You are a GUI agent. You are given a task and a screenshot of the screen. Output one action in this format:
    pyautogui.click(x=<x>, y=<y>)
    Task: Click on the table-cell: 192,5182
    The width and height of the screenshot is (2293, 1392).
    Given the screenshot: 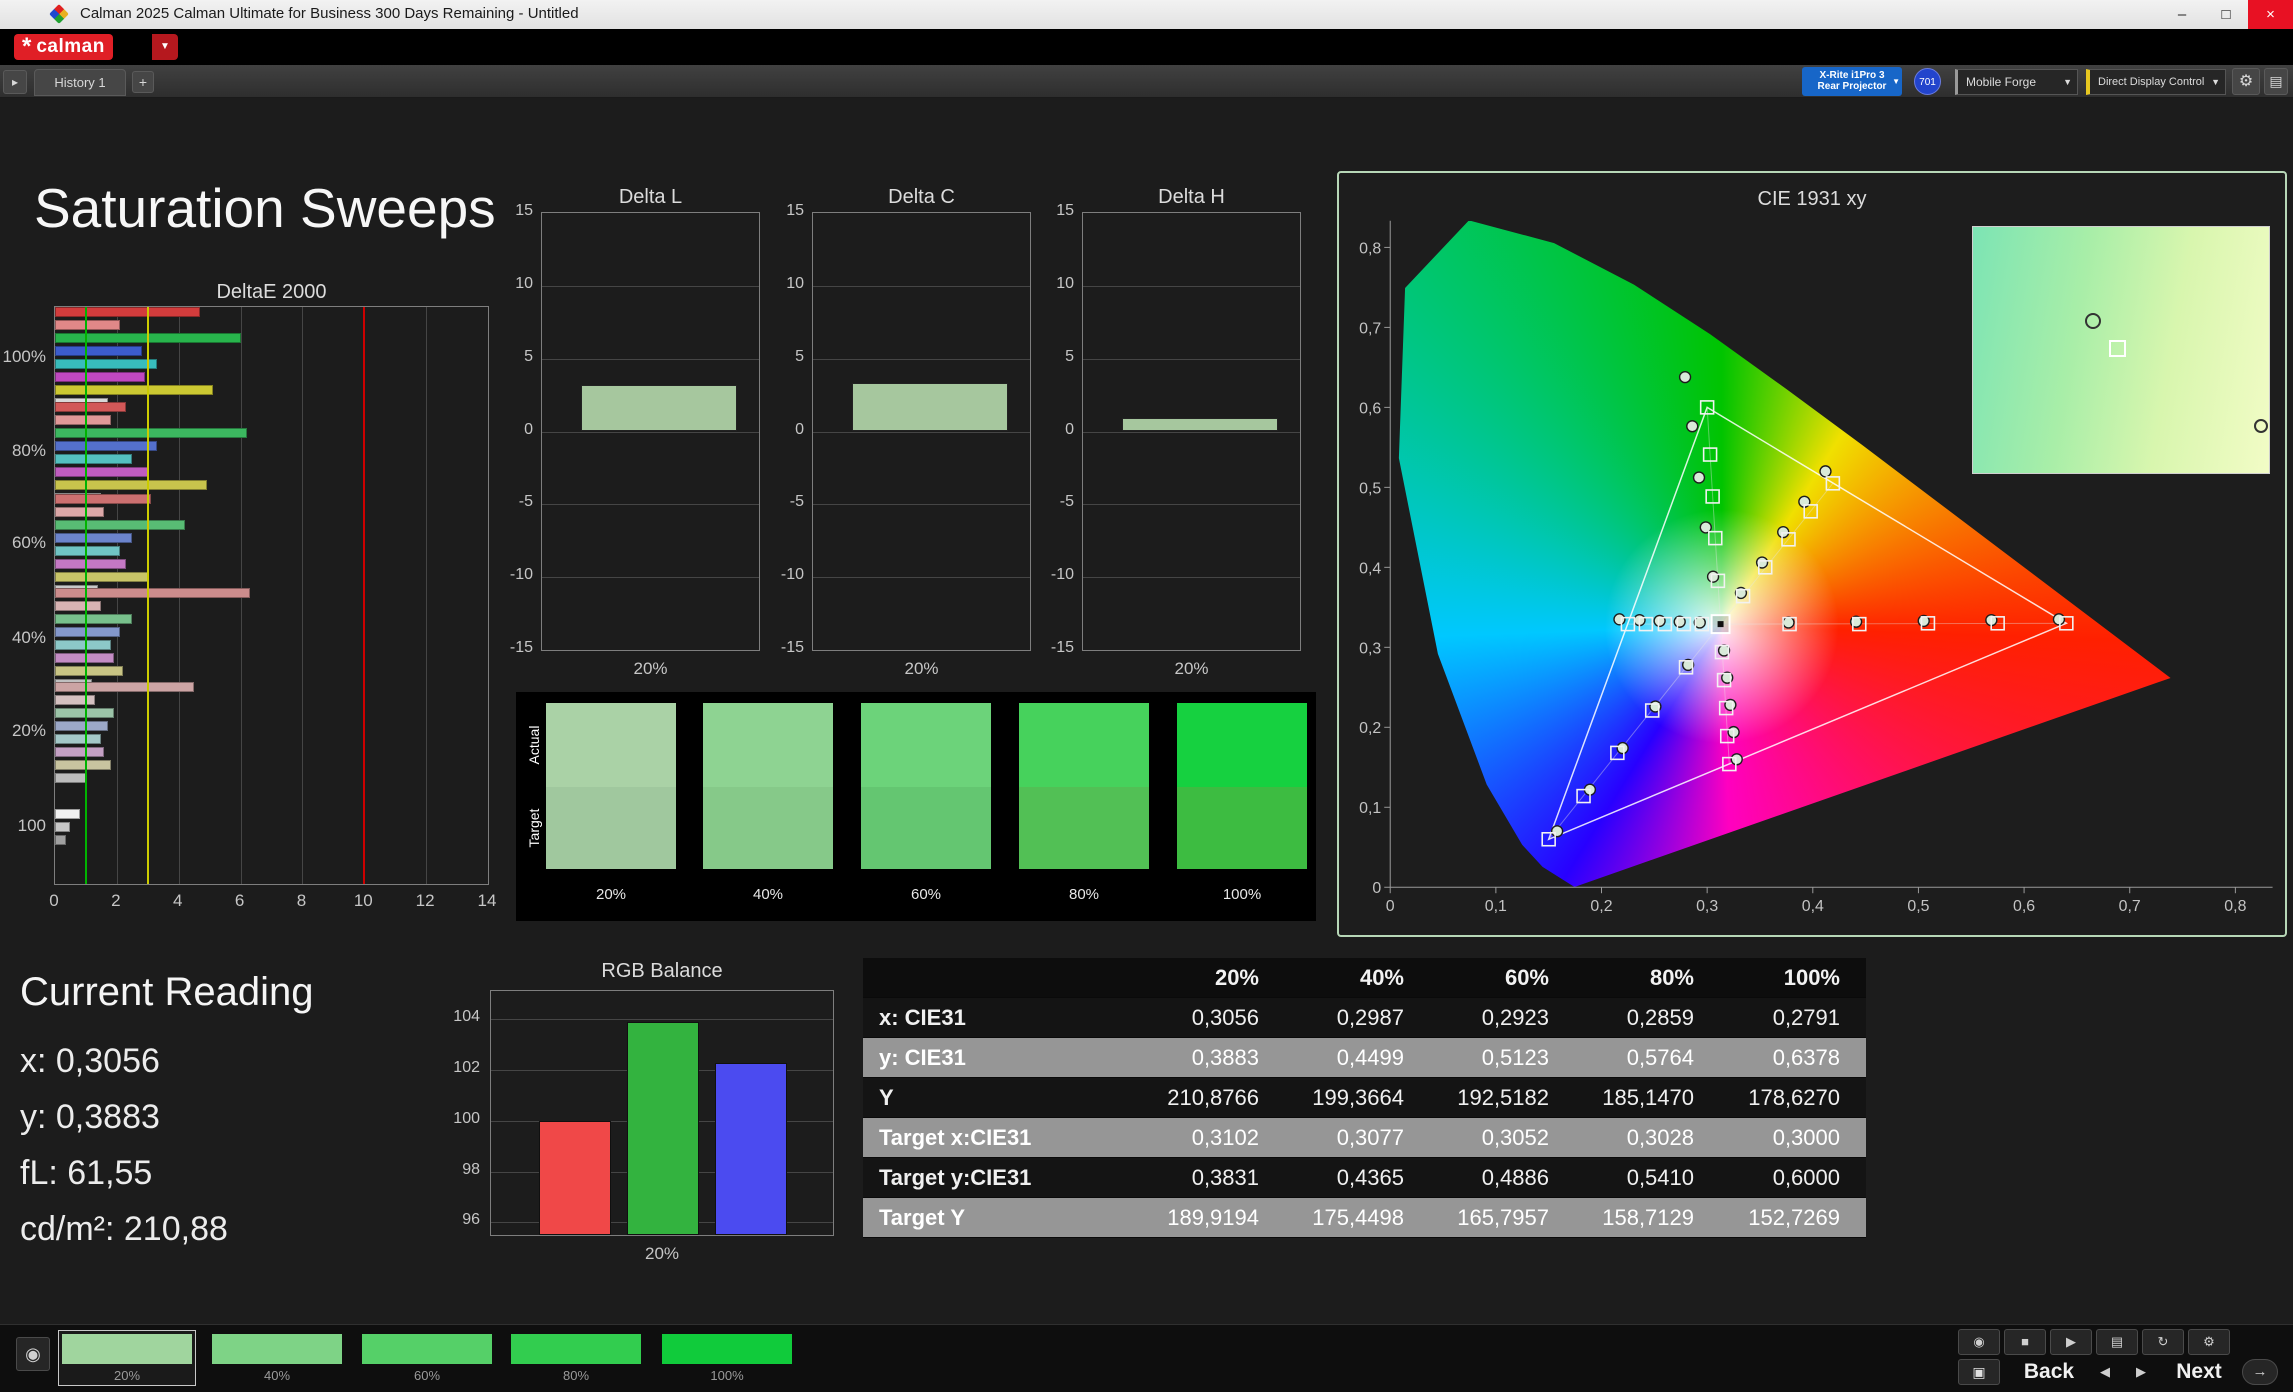 What is the action you would take?
    pyautogui.click(x=1503, y=1097)
    